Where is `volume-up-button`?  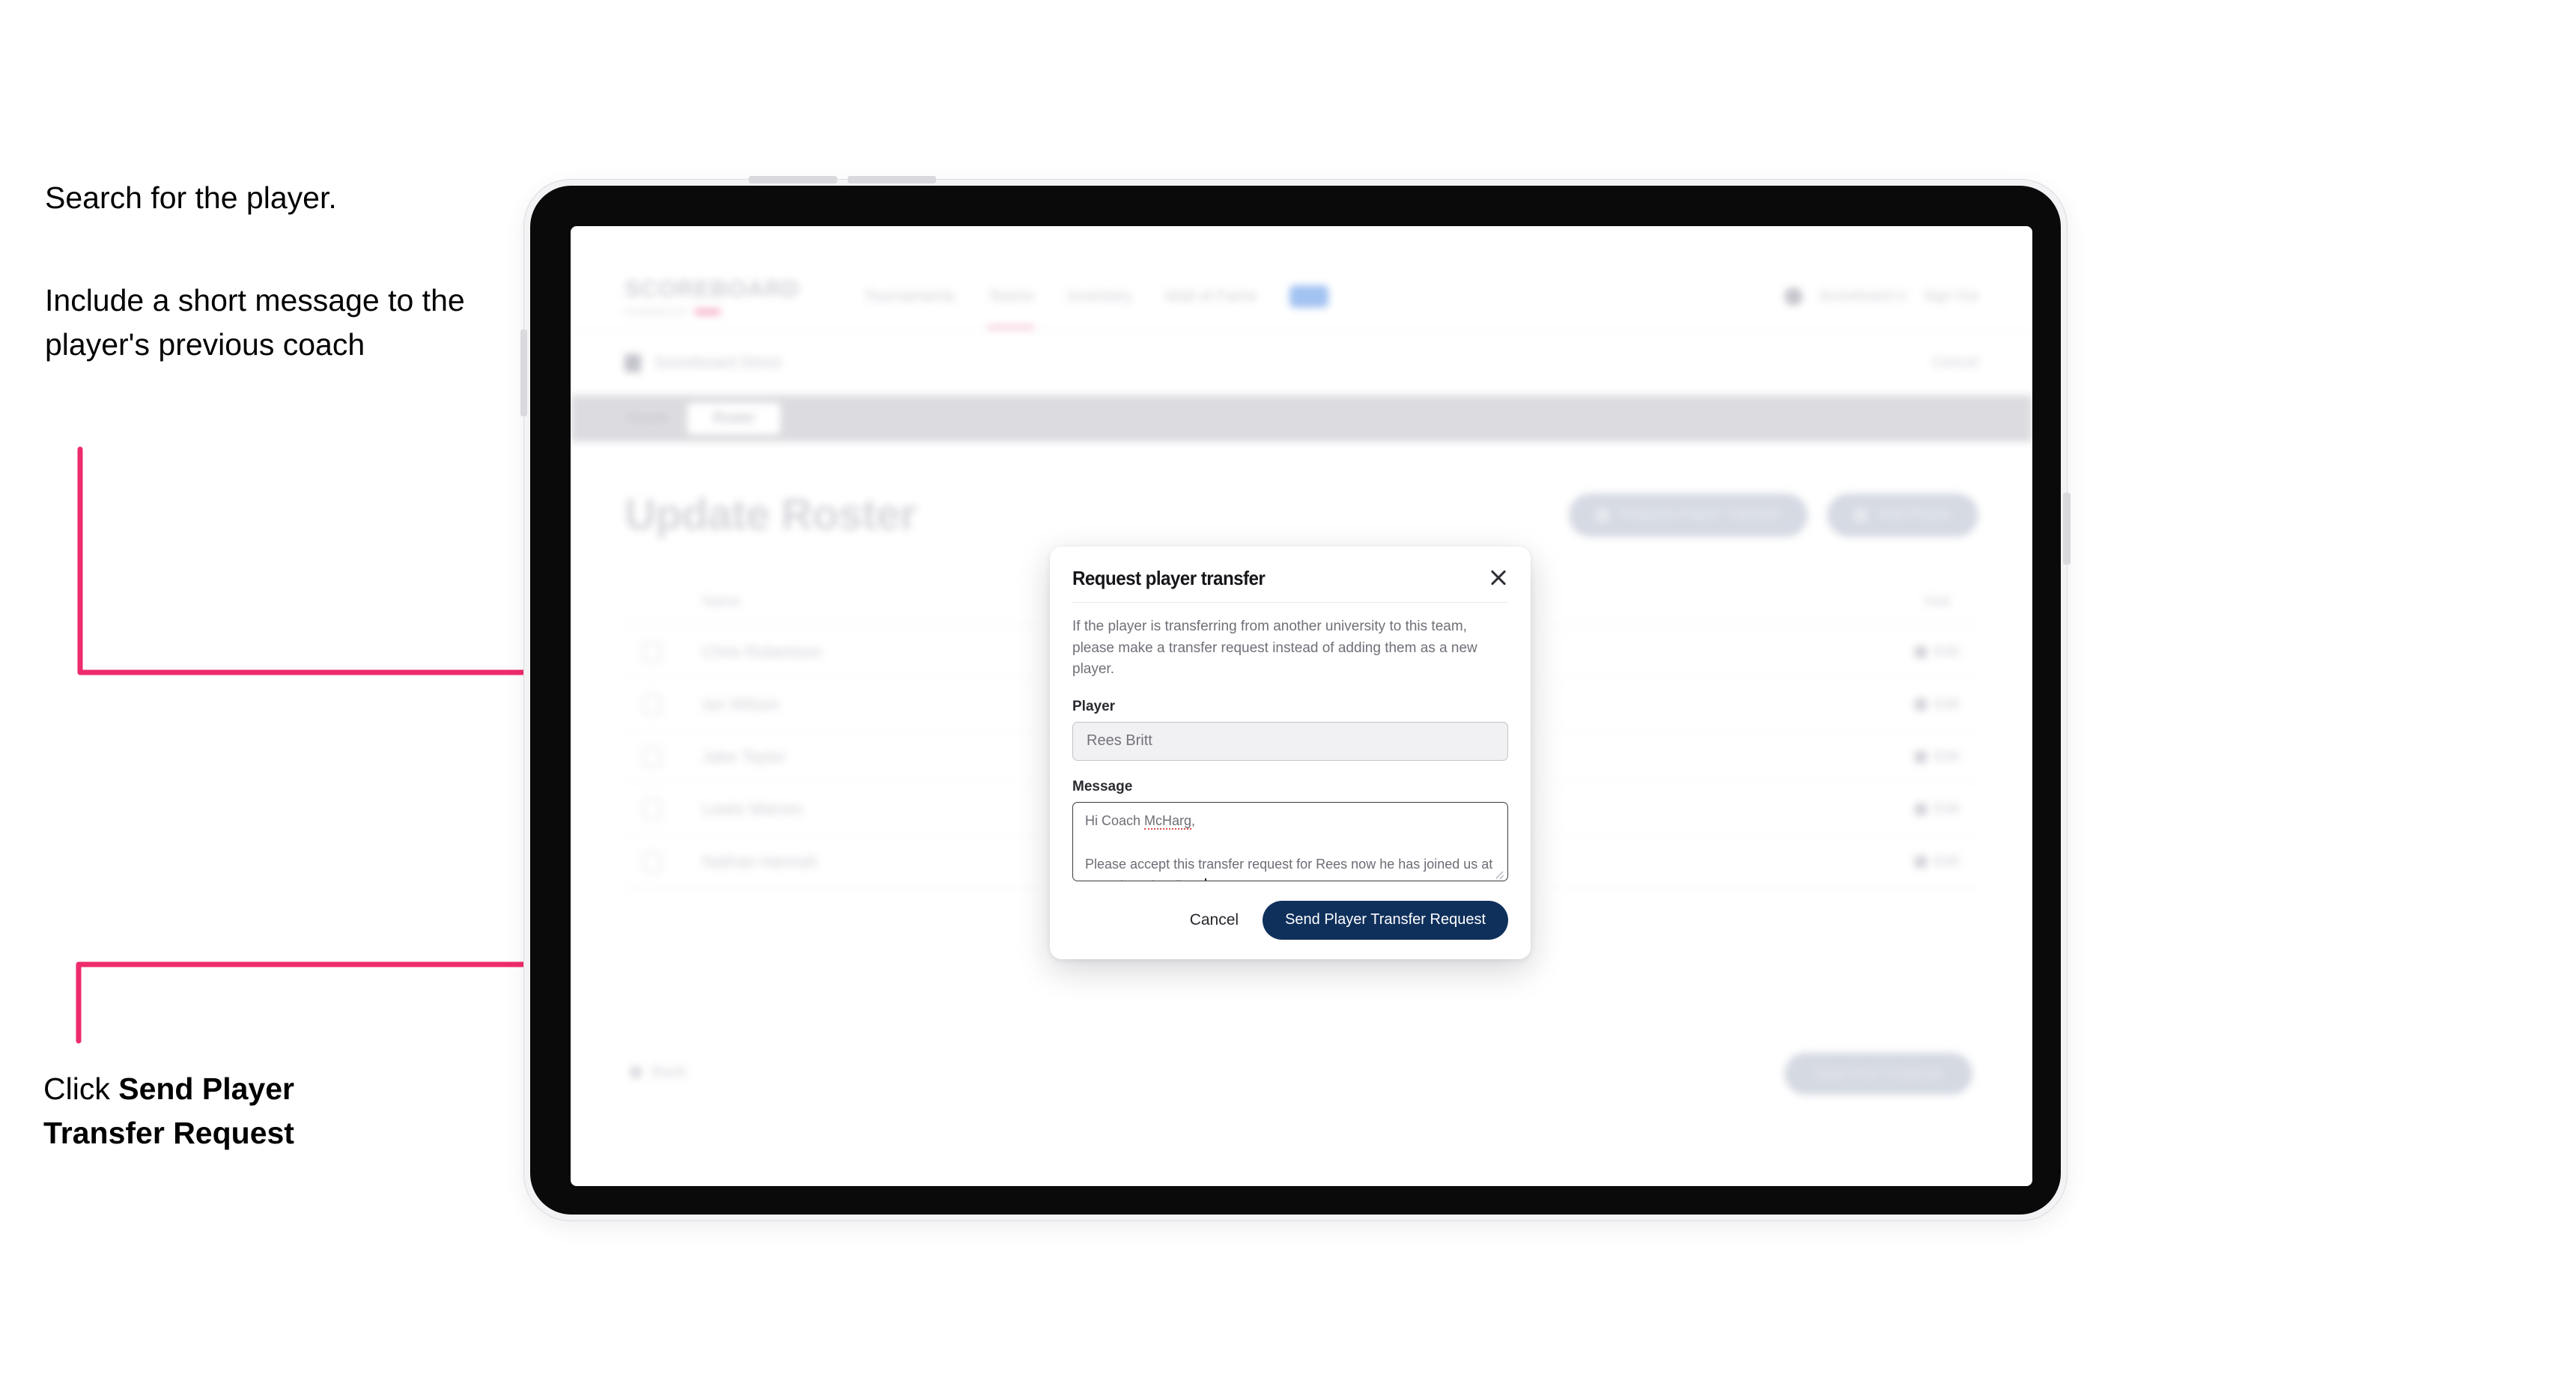 volume-up-button is located at coordinates (793, 179).